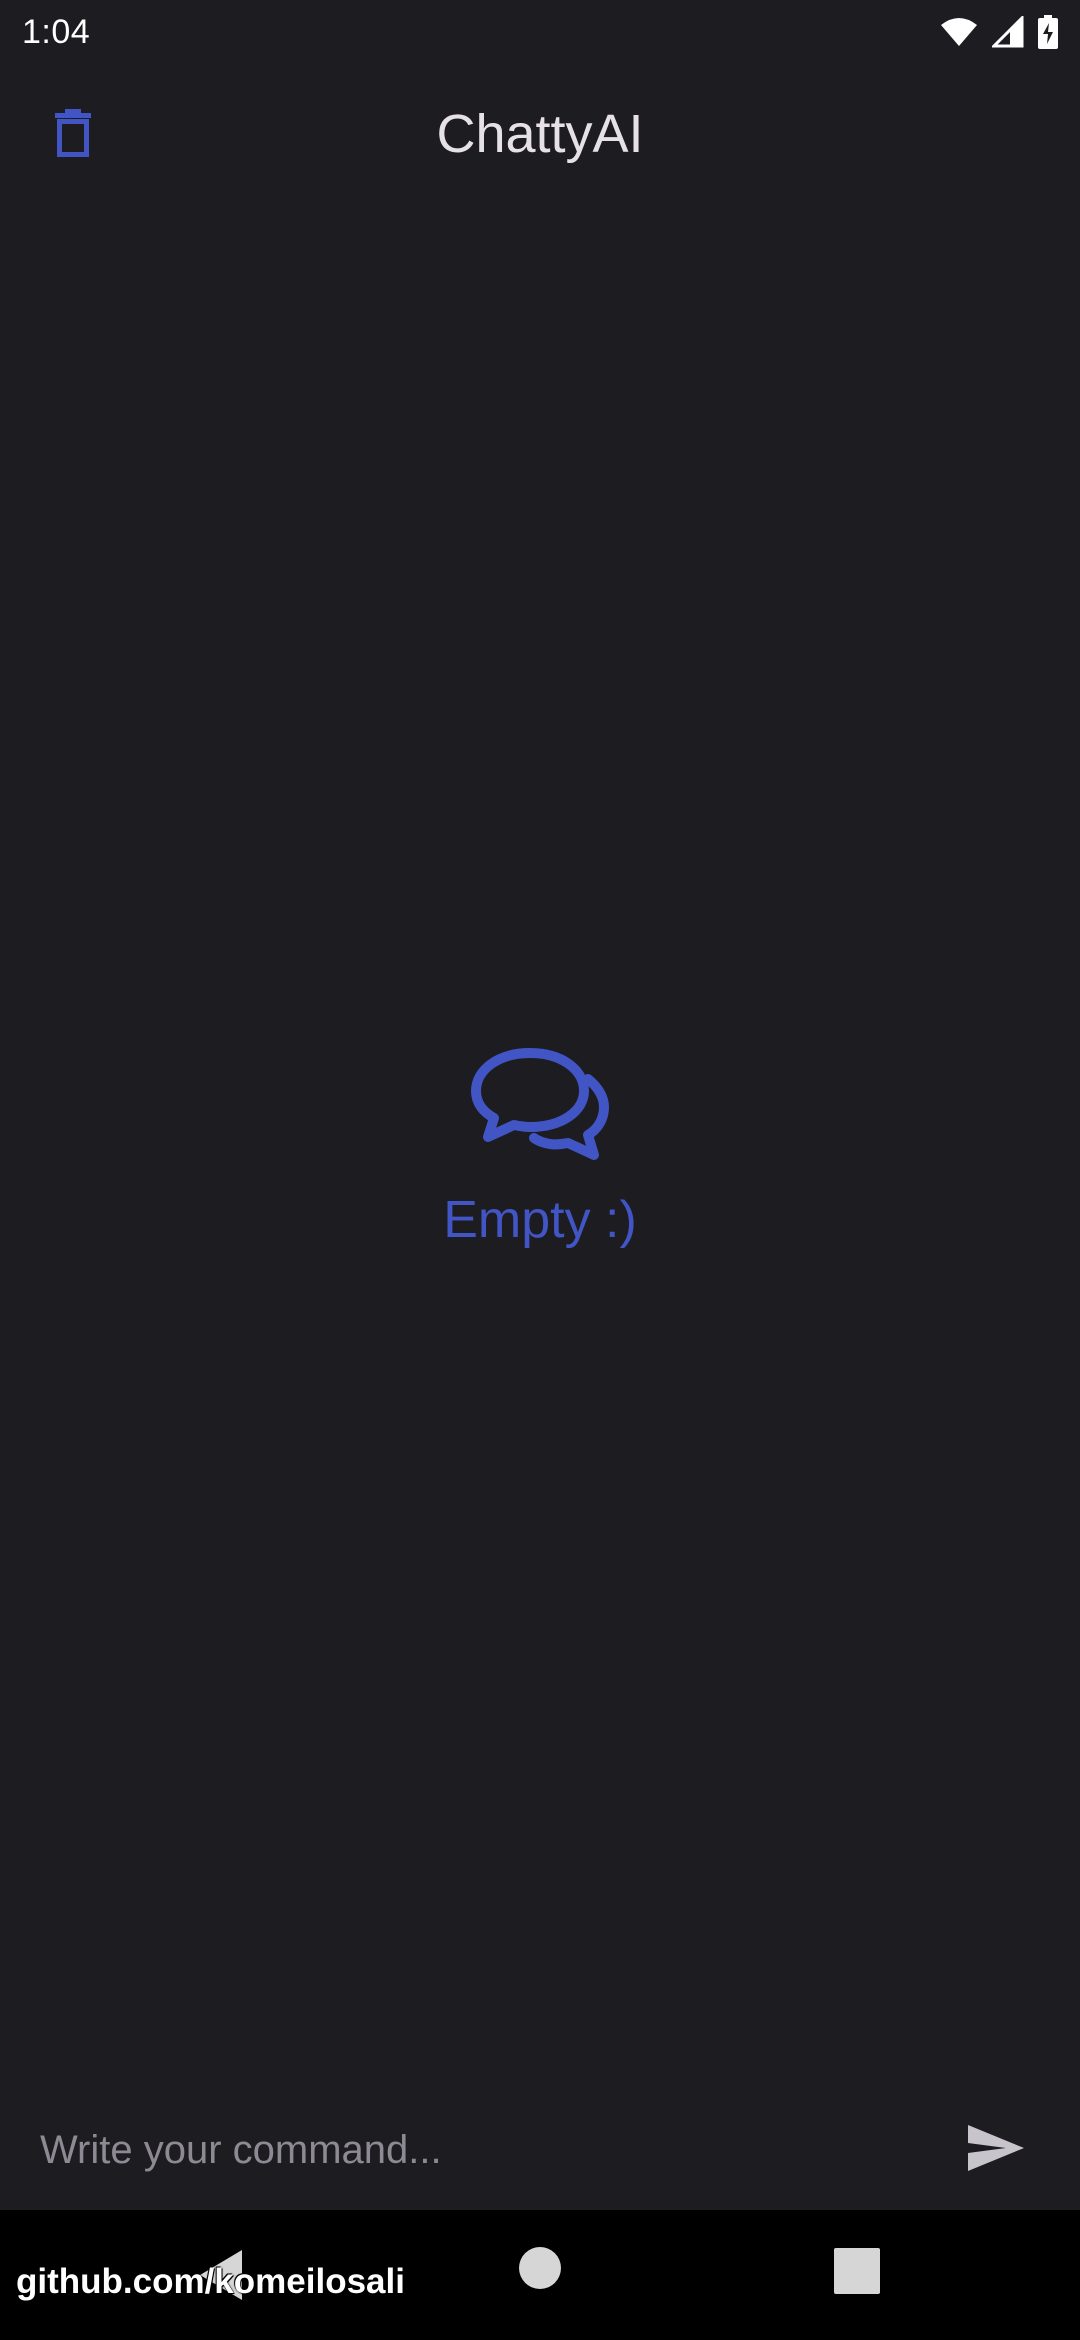 This screenshot has width=1080, height=2340. Describe the element at coordinates (540, 1106) in the screenshot. I see `chat-bubbles-icon` at that location.